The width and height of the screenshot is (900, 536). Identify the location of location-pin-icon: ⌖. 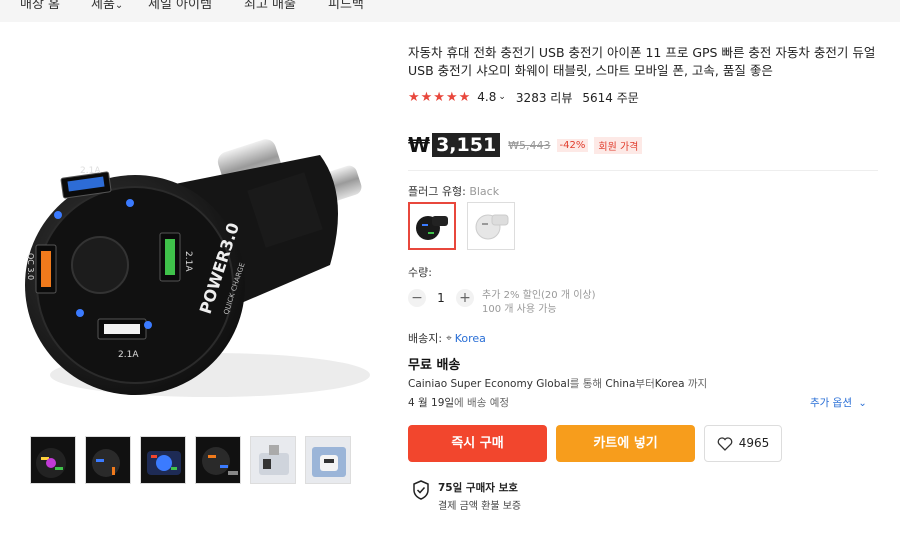
(449, 338).